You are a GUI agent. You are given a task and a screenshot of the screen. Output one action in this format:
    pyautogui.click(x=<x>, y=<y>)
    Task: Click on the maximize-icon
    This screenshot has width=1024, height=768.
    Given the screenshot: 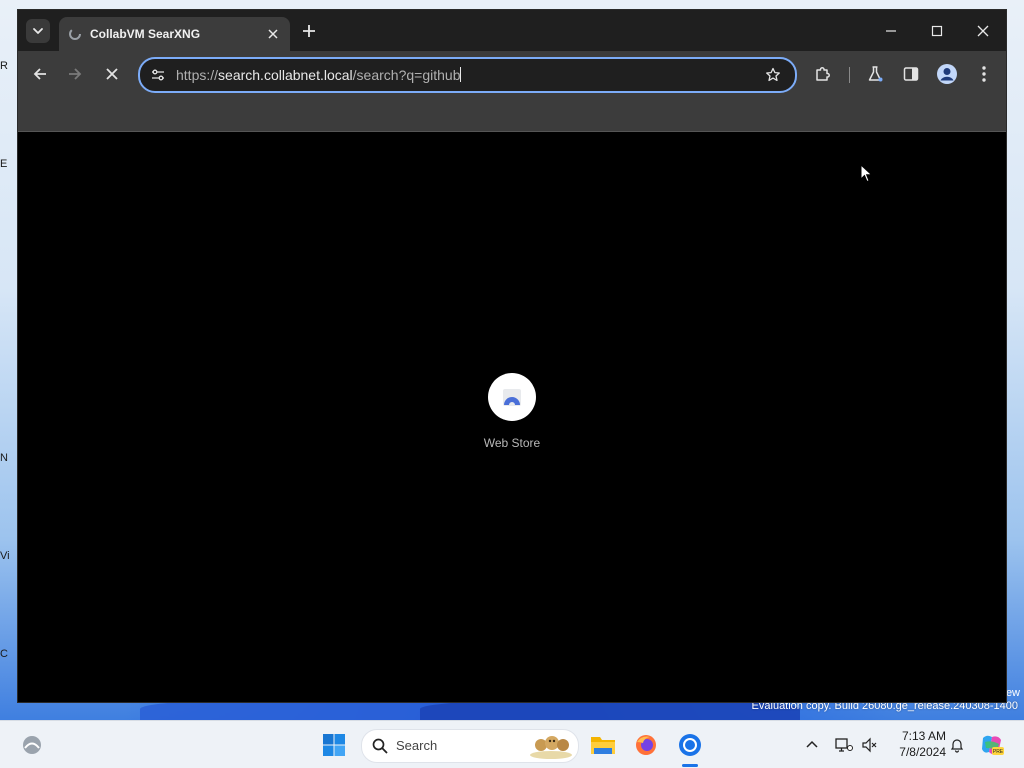 What is the action you would take?
    pyautogui.click(x=937, y=31)
    